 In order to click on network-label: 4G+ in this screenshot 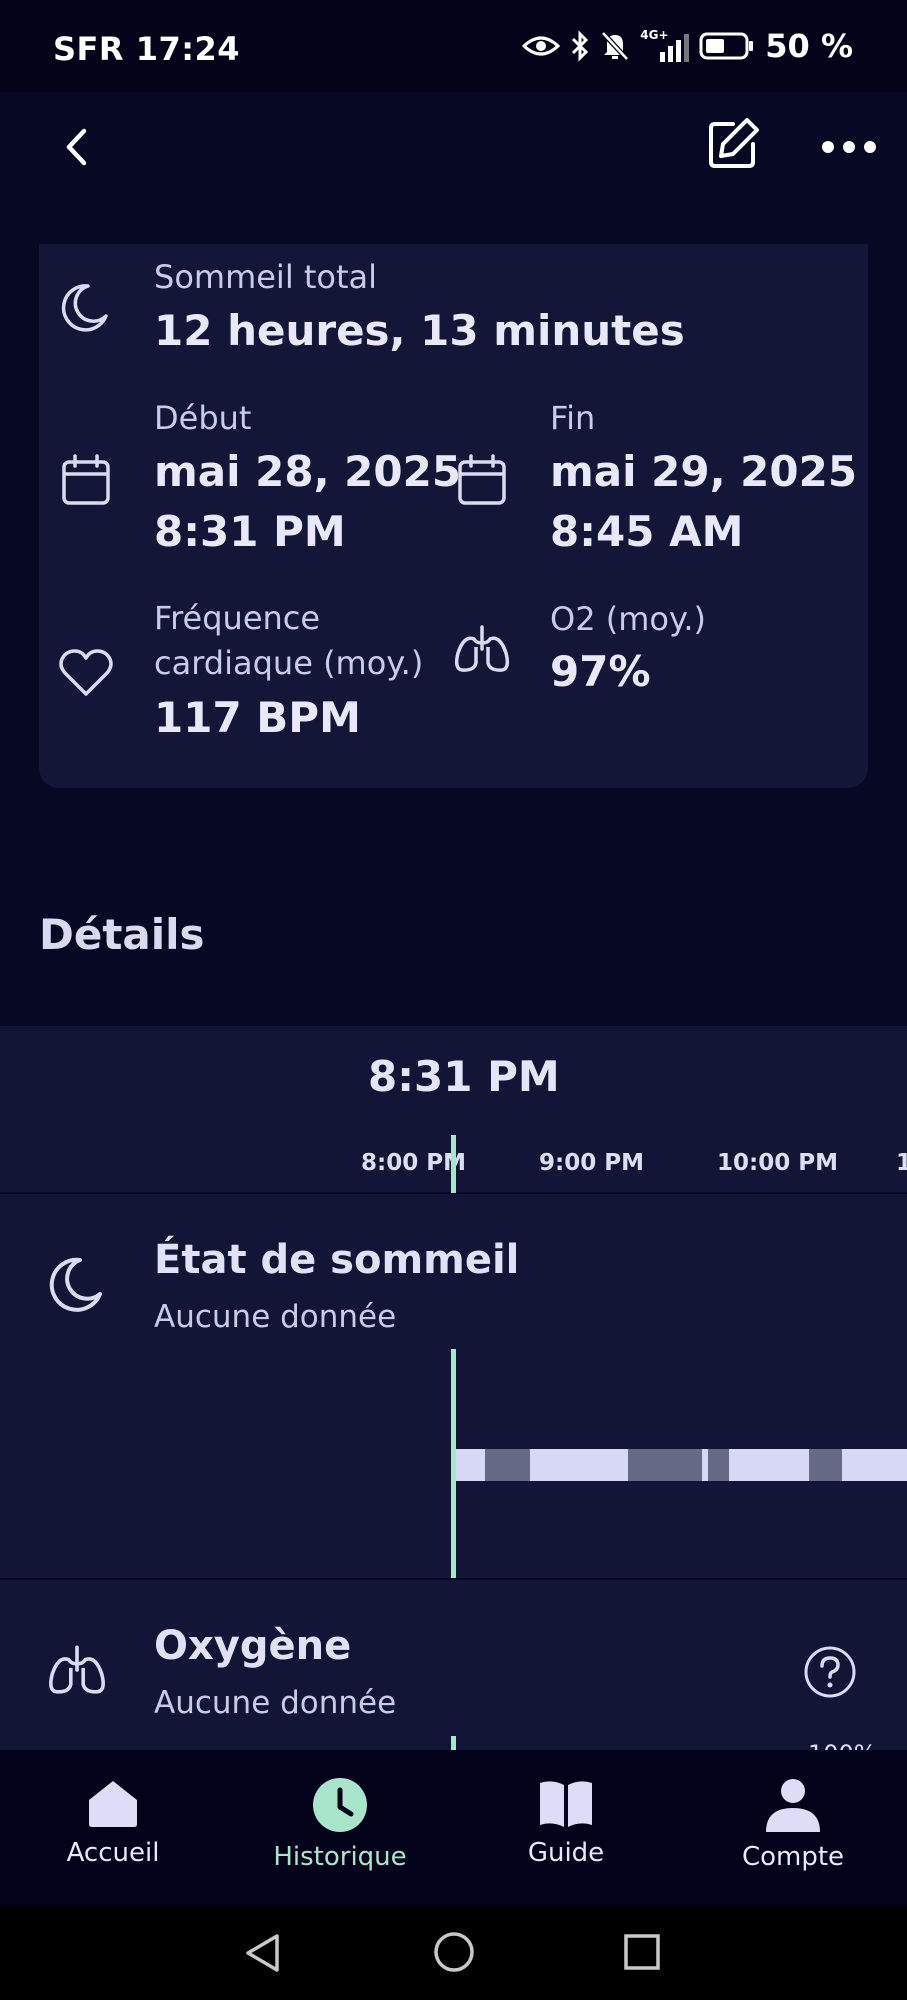, I will do `click(654, 35)`.